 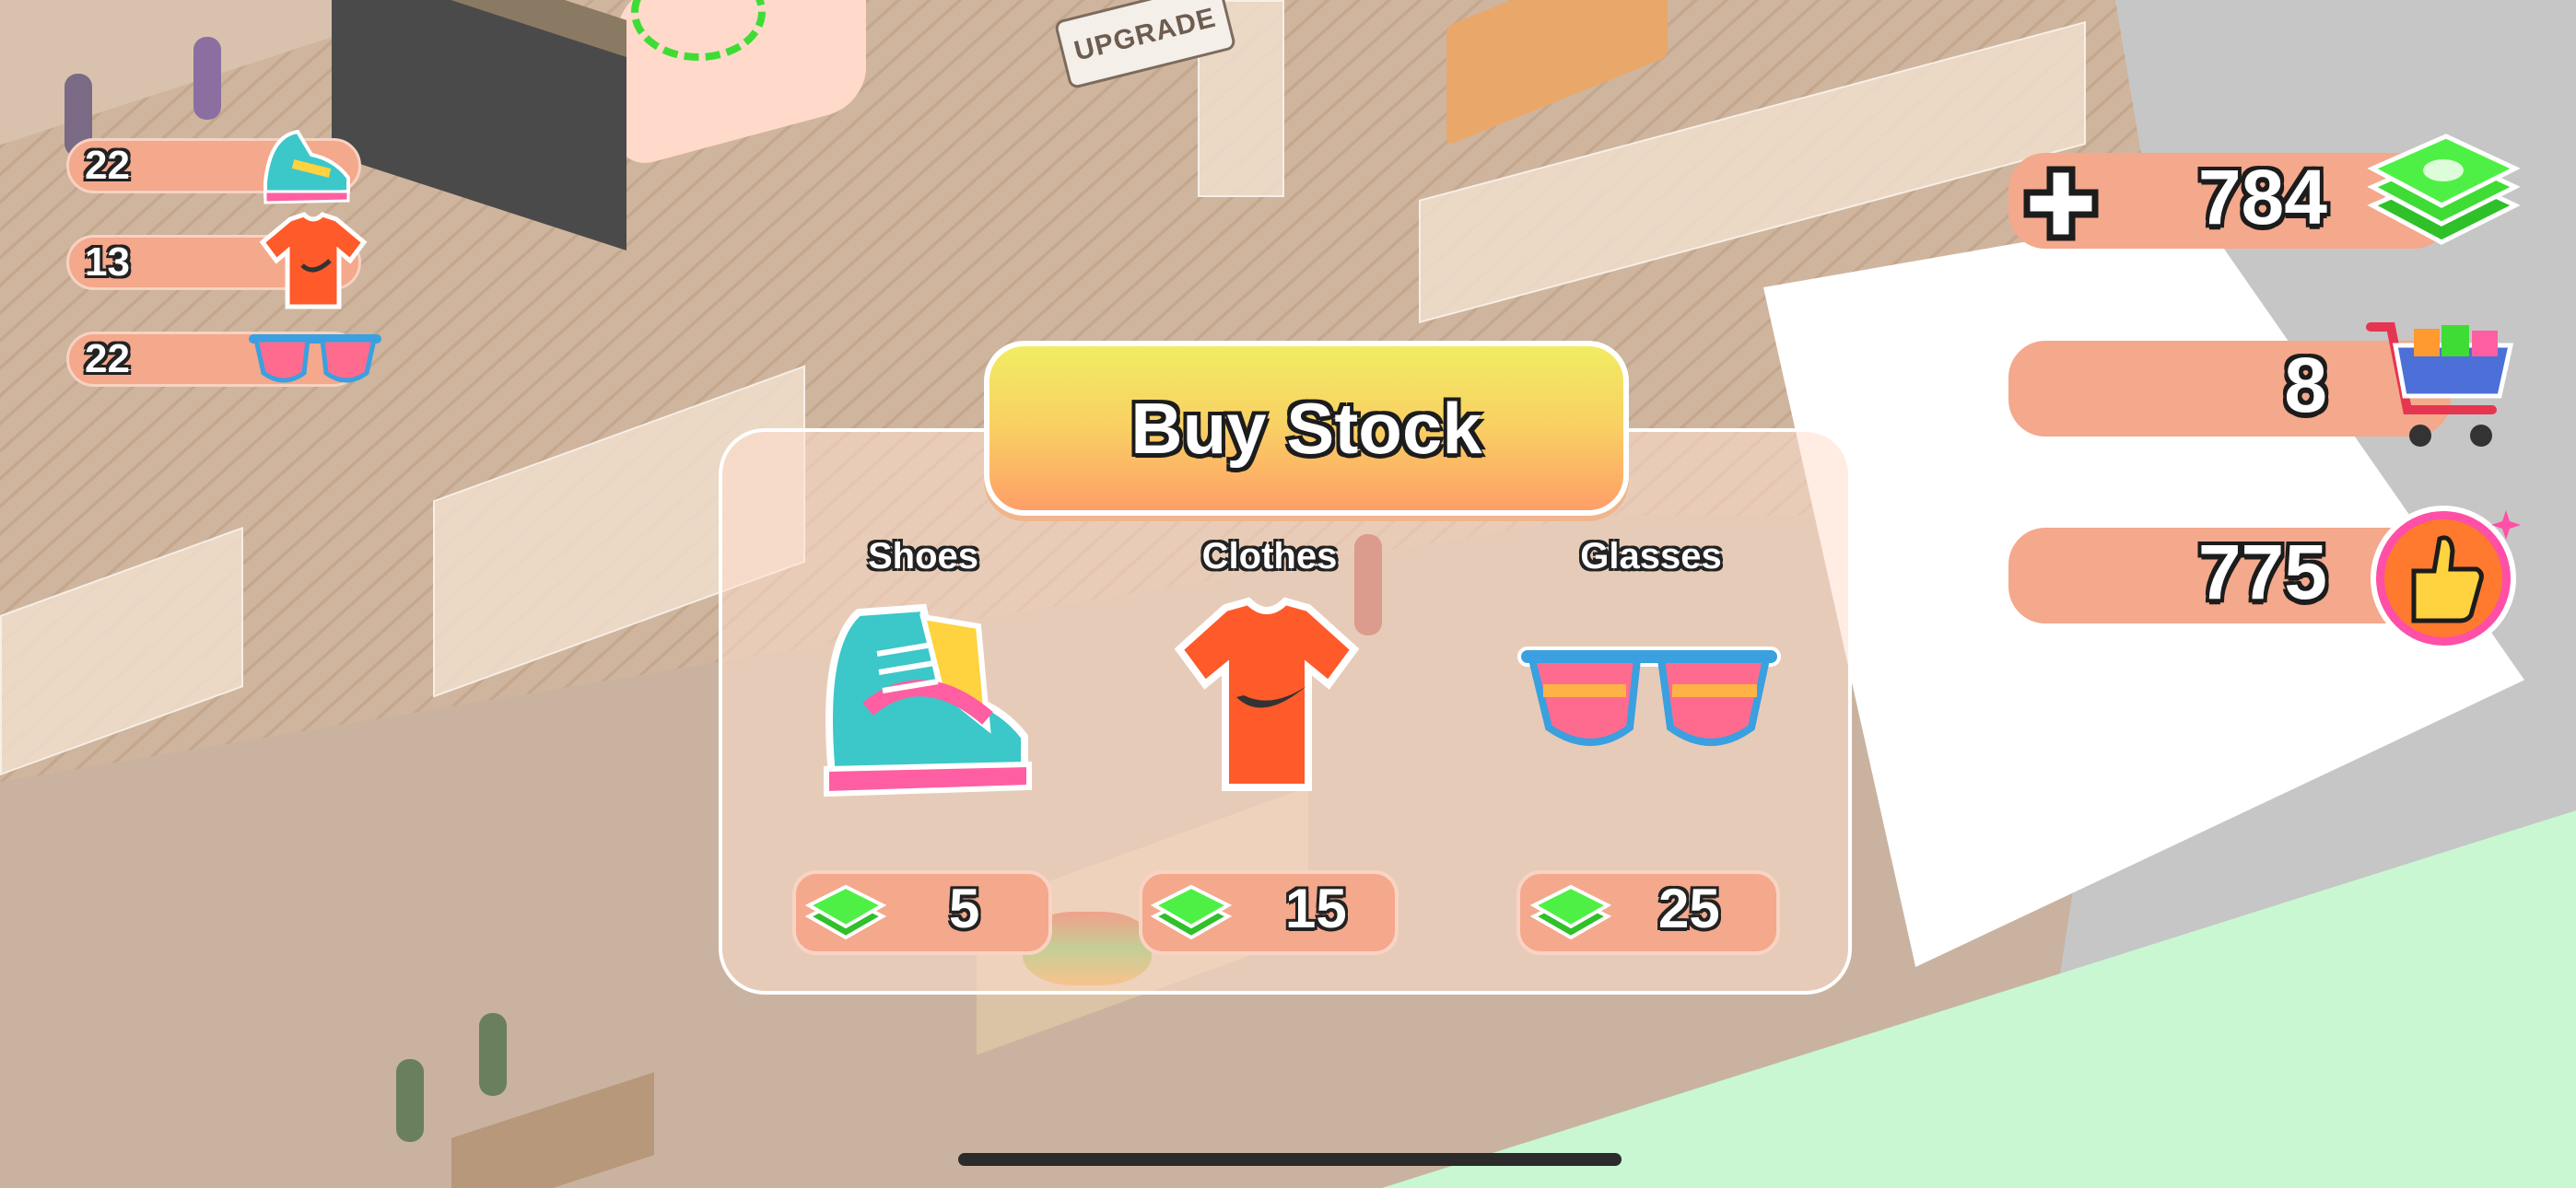 What do you see at coordinates (2305, 385) in the screenshot?
I see `customers-count: 8` at bounding box center [2305, 385].